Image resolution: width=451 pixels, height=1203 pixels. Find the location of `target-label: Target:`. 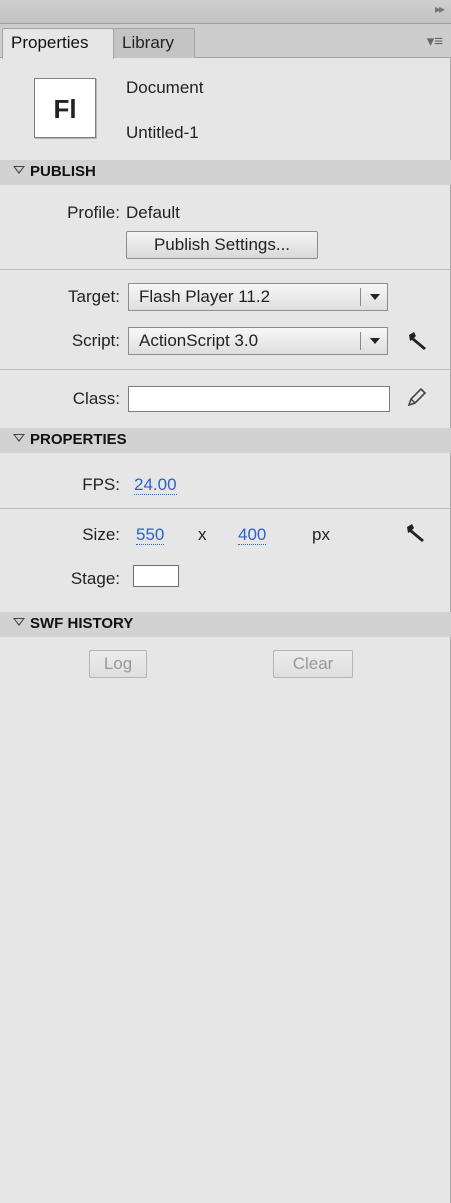

target-label: Target: is located at coordinates (94, 296).